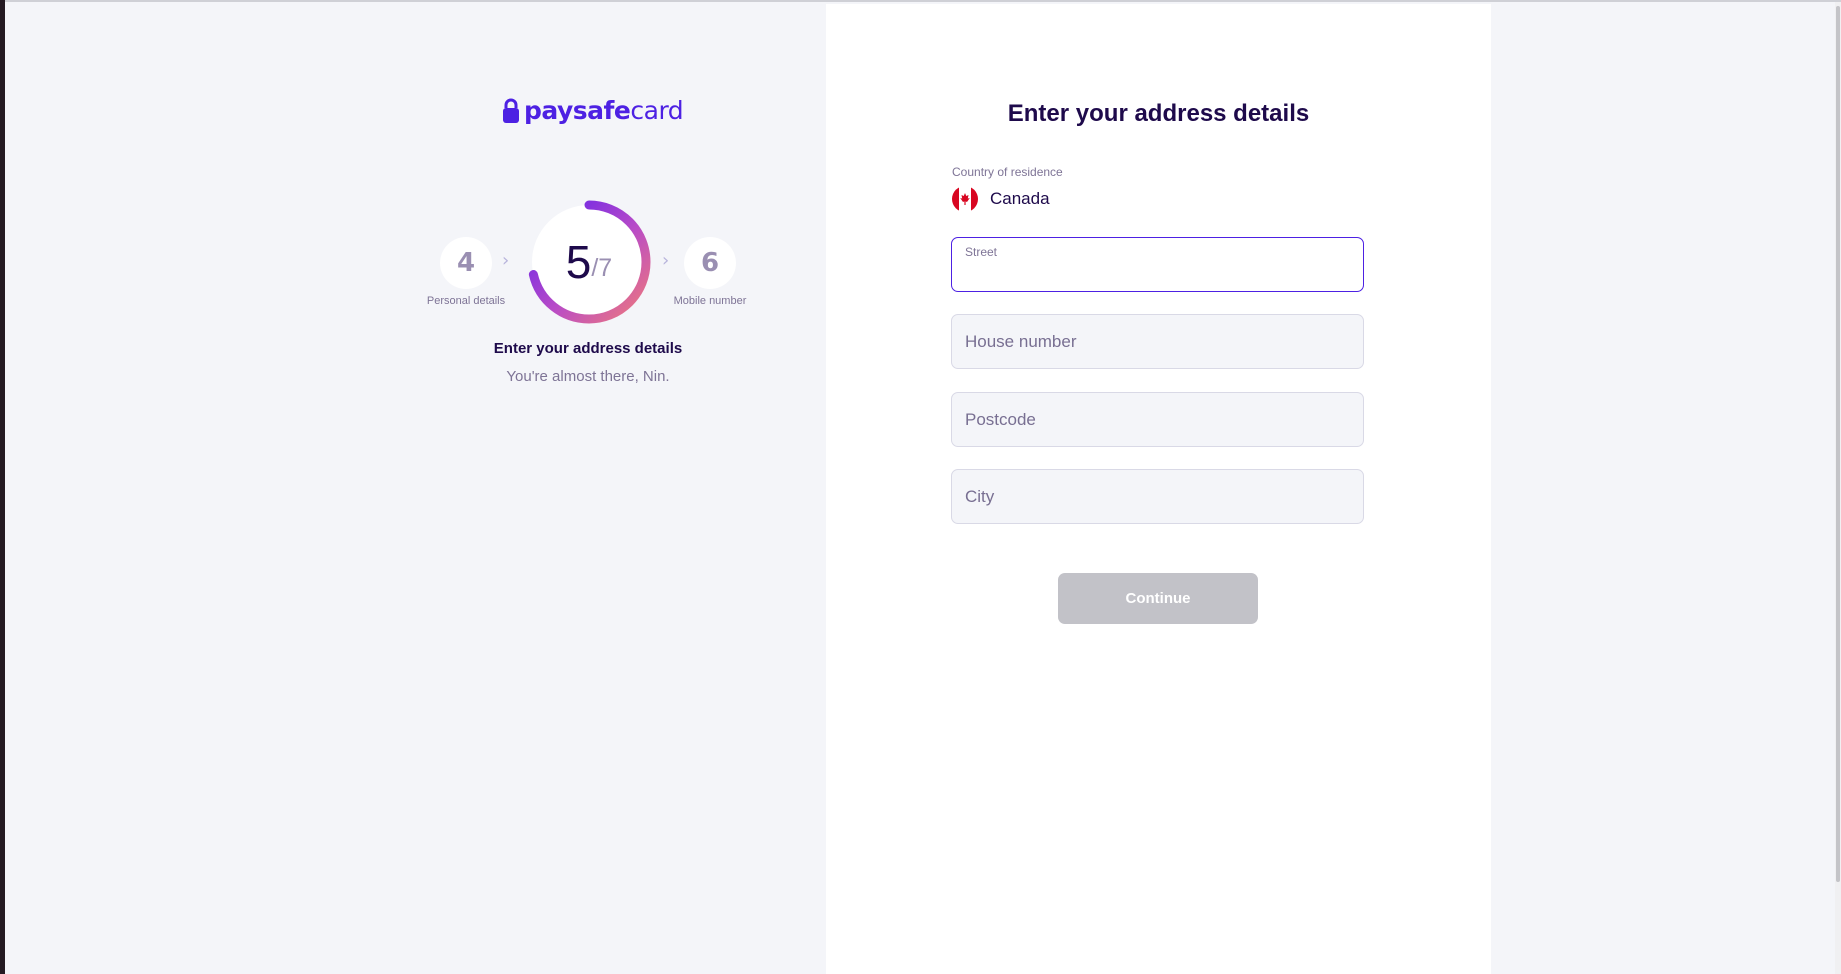  Describe the element at coordinates (466, 301) in the screenshot. I see `step-previous-label: Personal details` at that location.